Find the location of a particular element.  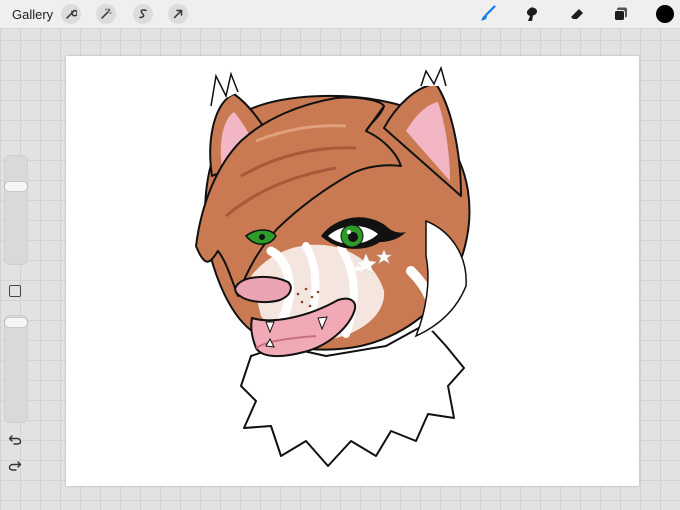

selection-s-icon is located at coordinates (143, 14).